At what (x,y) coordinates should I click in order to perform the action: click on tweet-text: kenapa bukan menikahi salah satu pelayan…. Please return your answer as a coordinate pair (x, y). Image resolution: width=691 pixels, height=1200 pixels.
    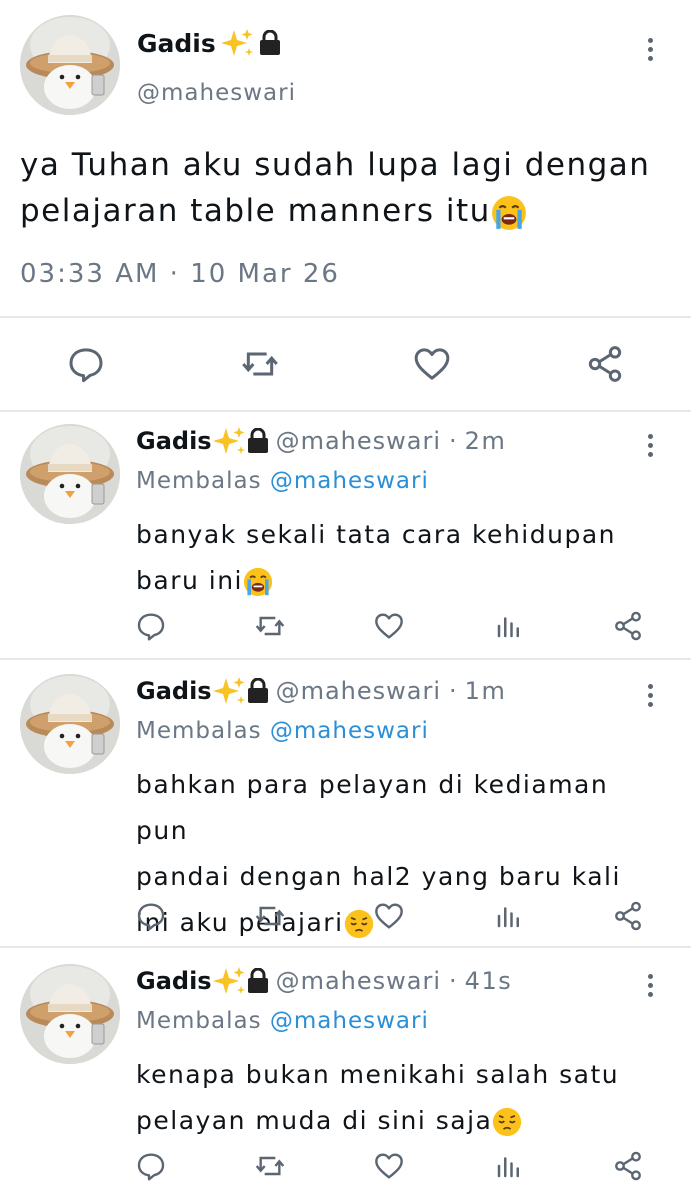
    Looking at the image, I should click on (378, 1098).